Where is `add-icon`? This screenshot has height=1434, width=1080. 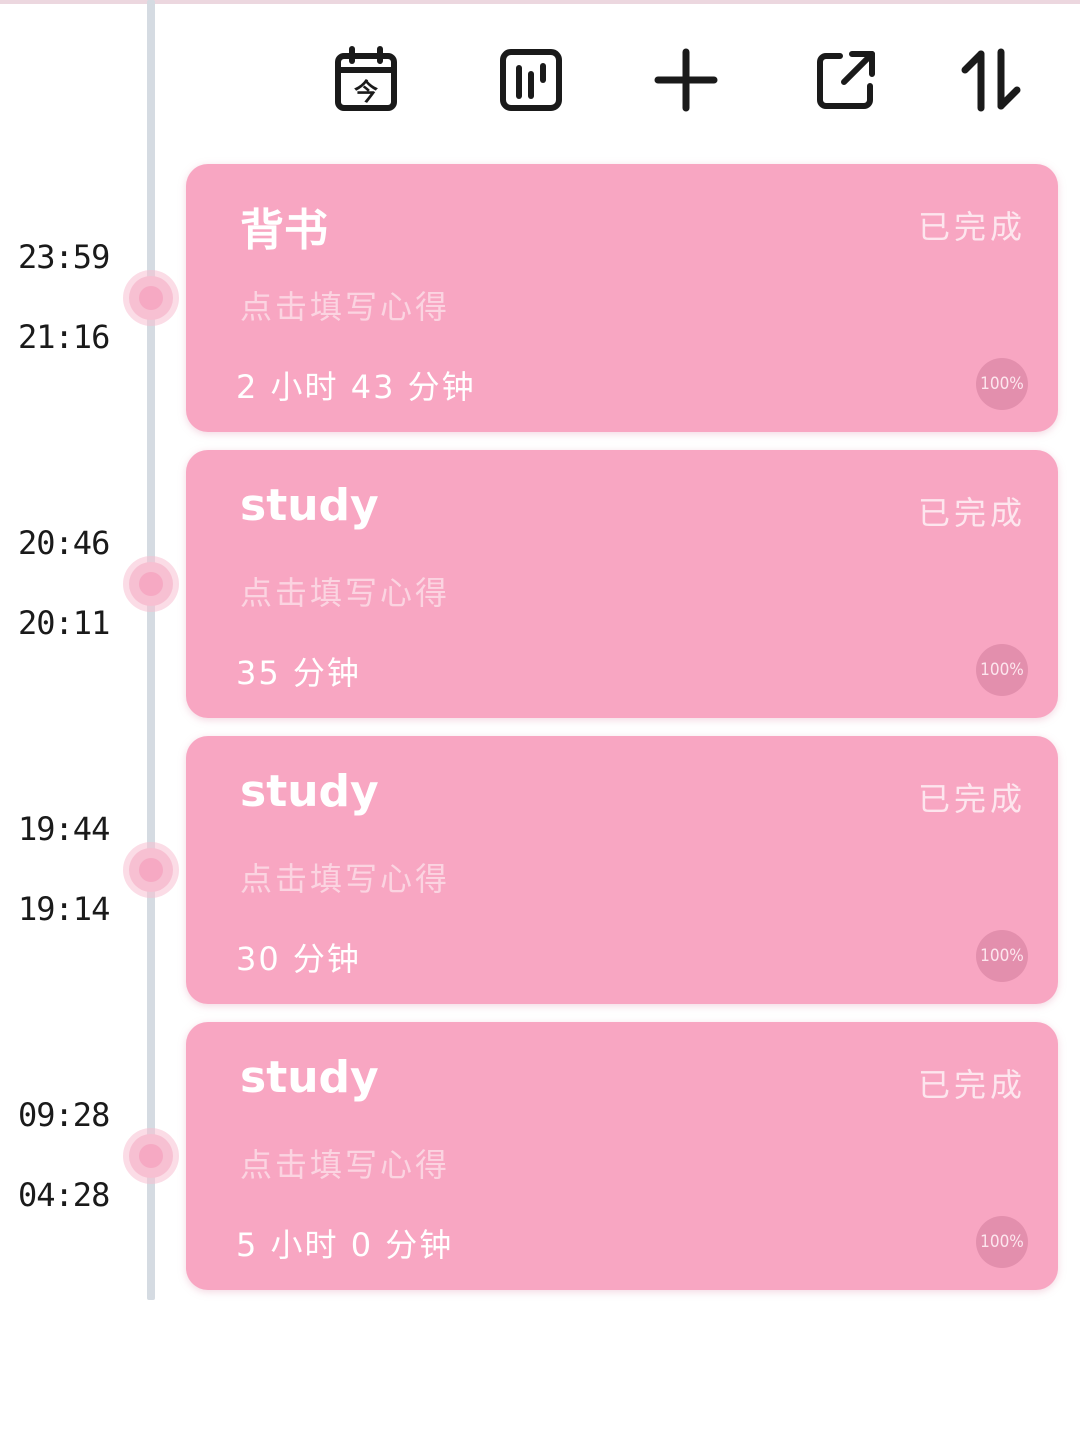
add-icon is located at coordinates (686, 80).